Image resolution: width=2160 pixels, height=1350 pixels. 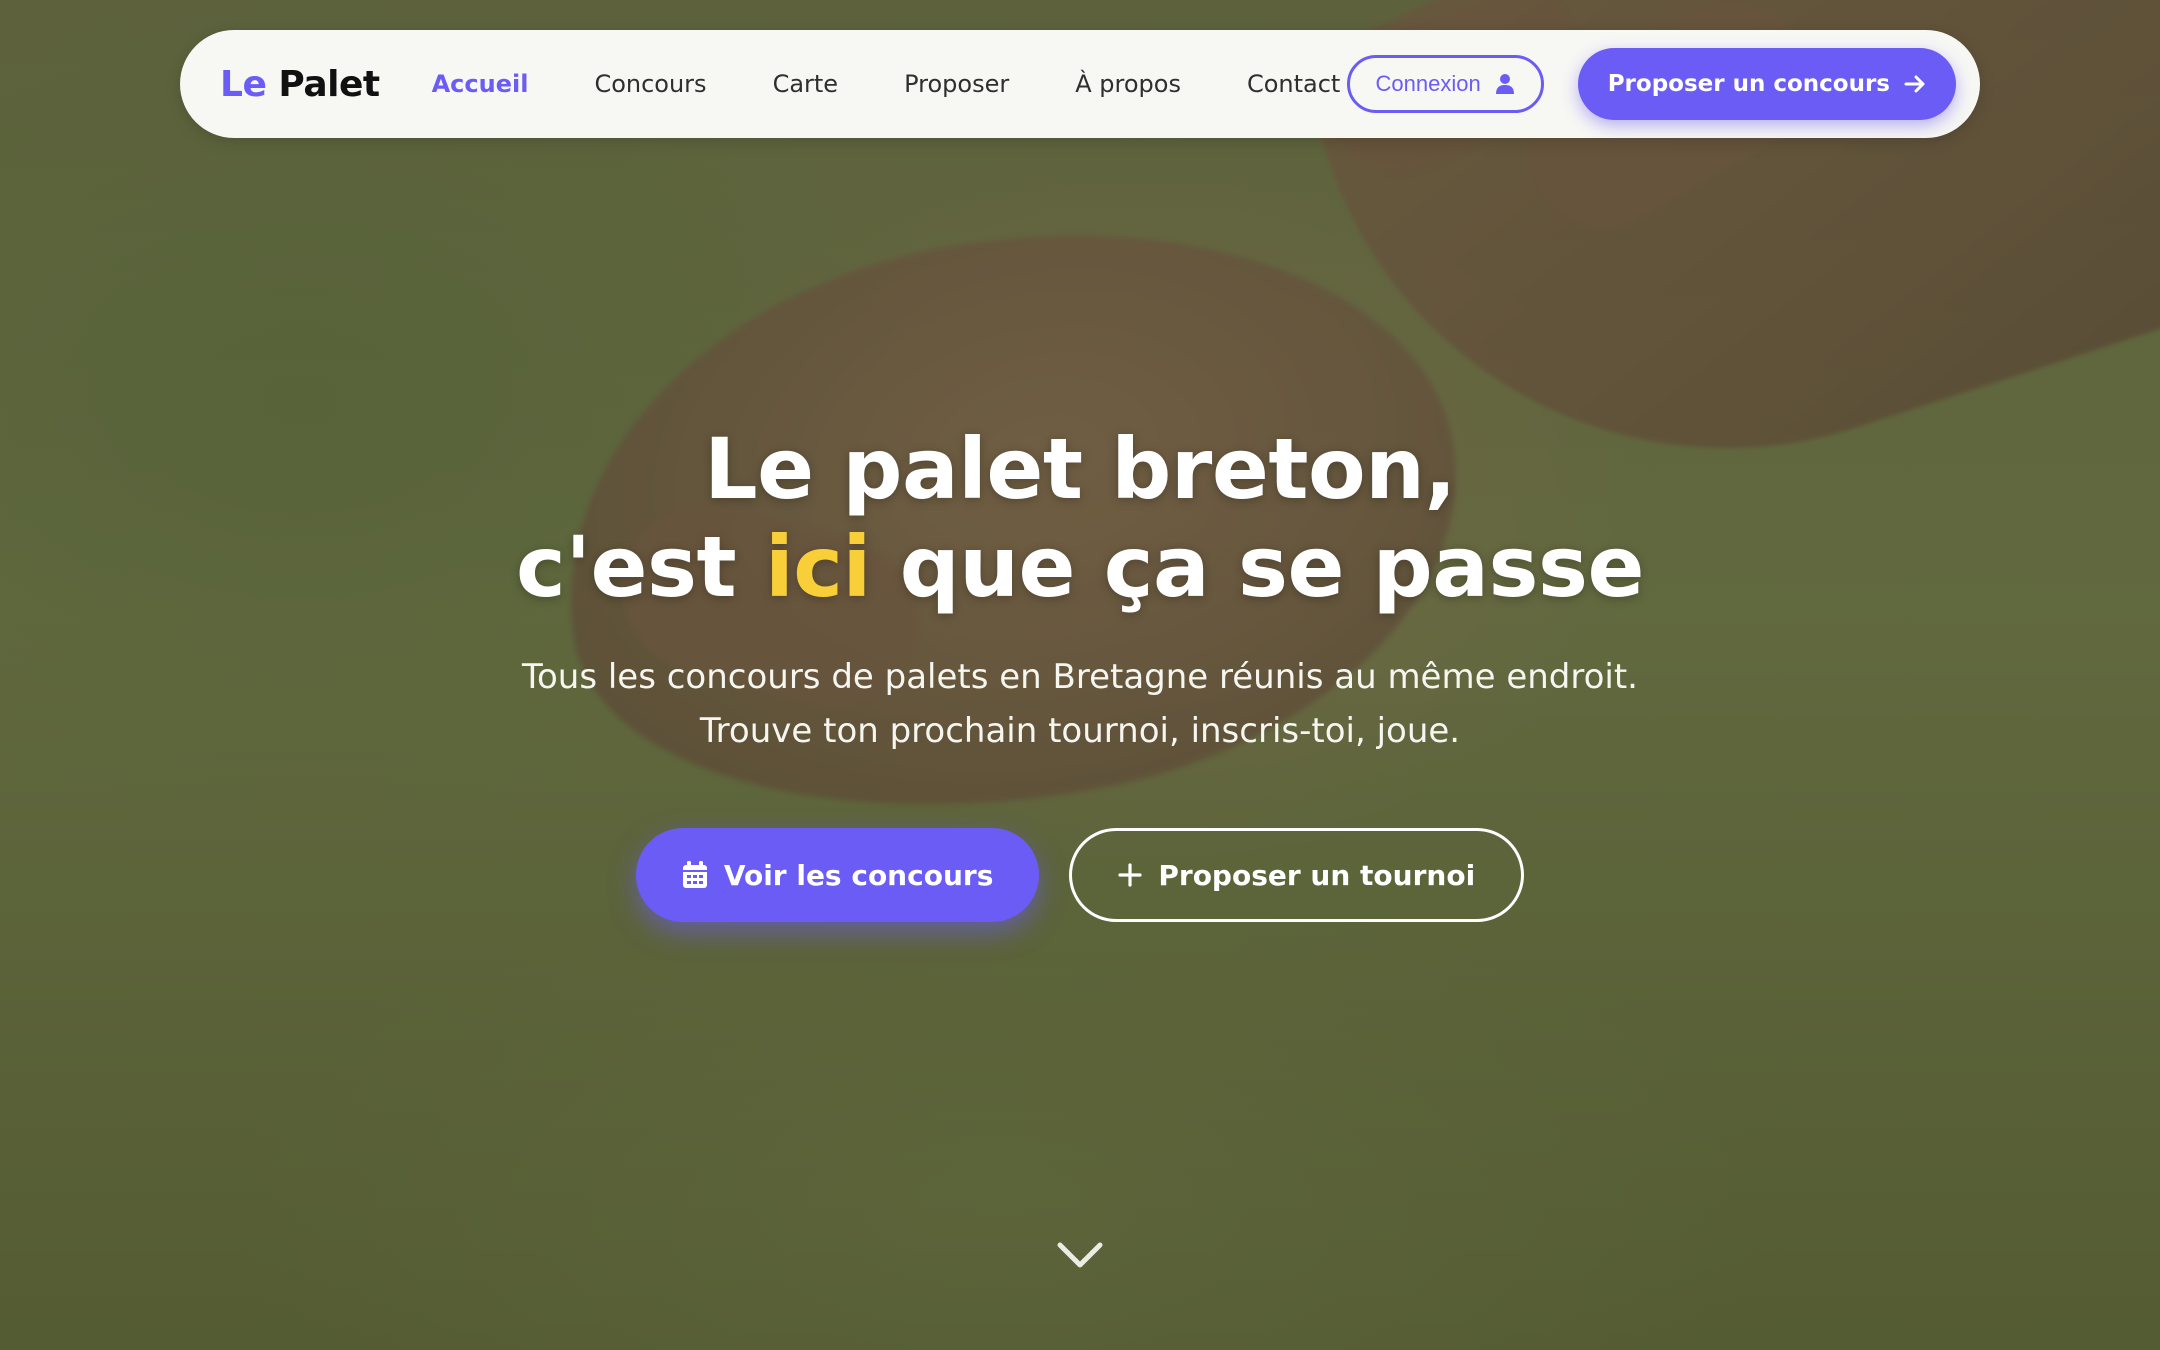 I want to click on hero-title-after: que ça se passe, so click(x=1272, y=567).